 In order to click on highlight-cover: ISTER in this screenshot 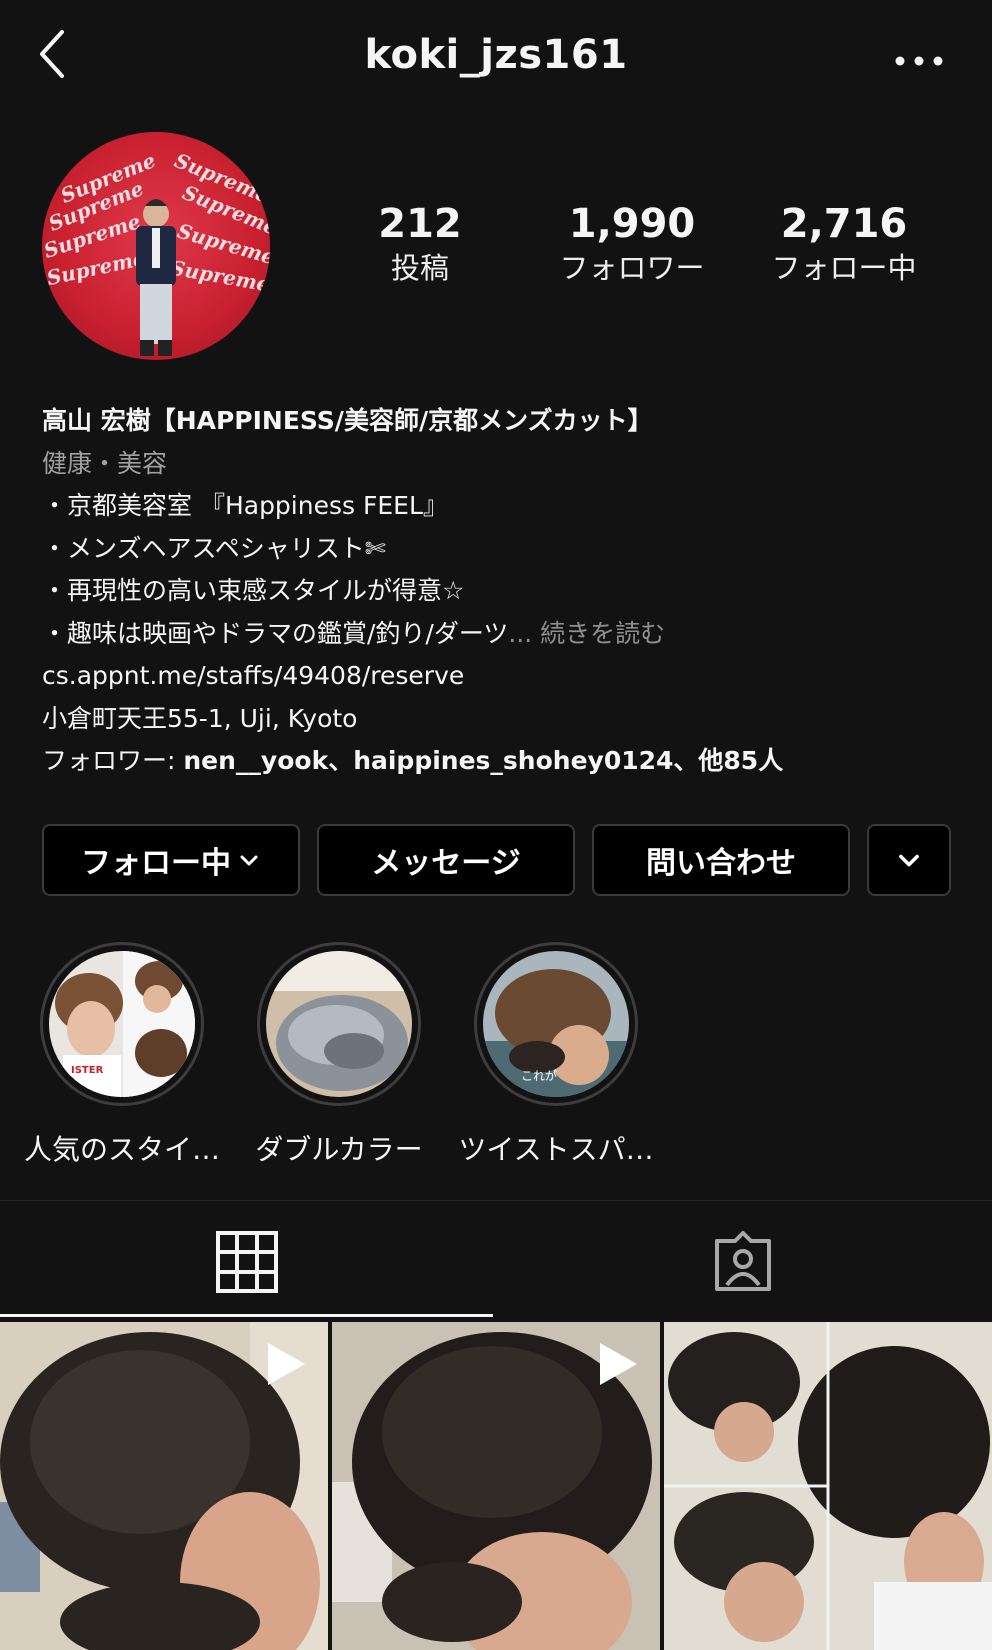, I will do `click(122, 1024)`.